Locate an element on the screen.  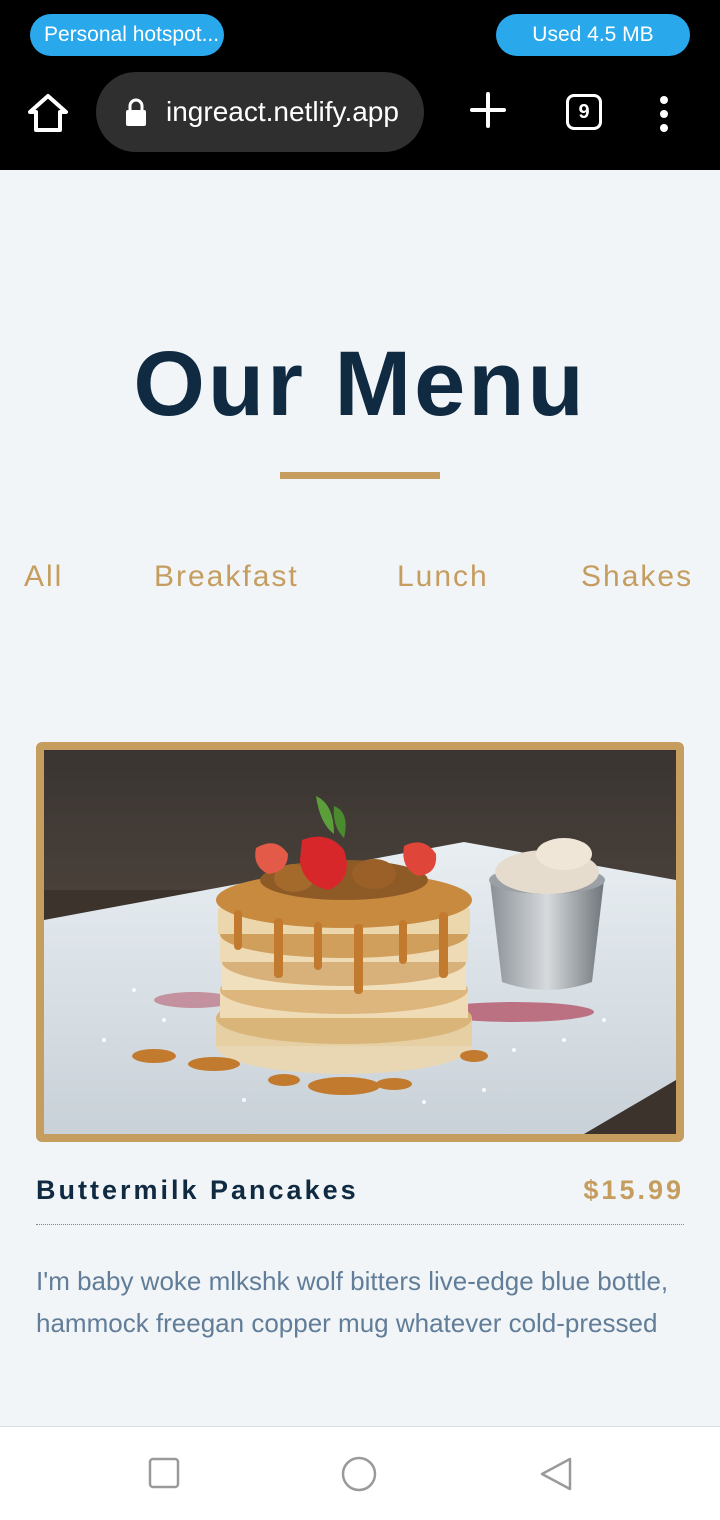
status-bar: Personal hotspot... Used 4.5 MB is located at coordinates (360, 35).